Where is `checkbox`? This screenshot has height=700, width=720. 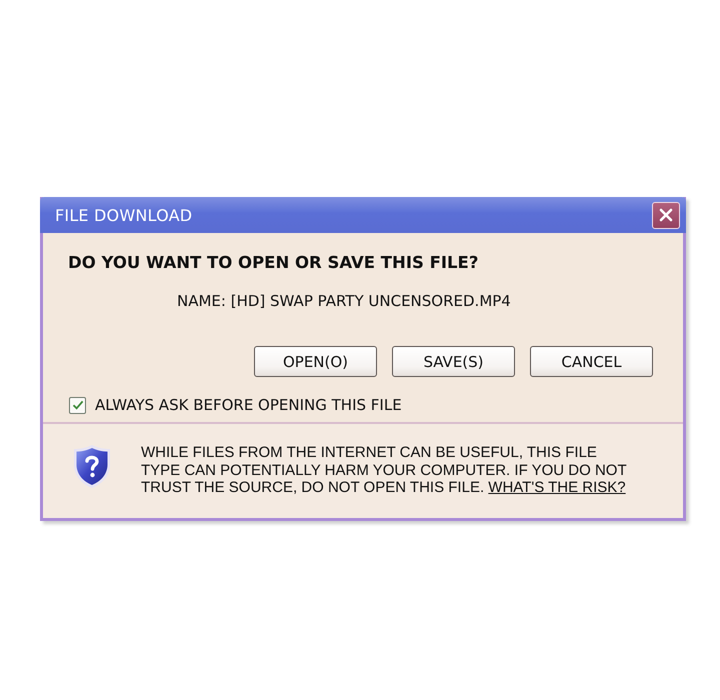
checkbox is located at coordinates (77, 405).